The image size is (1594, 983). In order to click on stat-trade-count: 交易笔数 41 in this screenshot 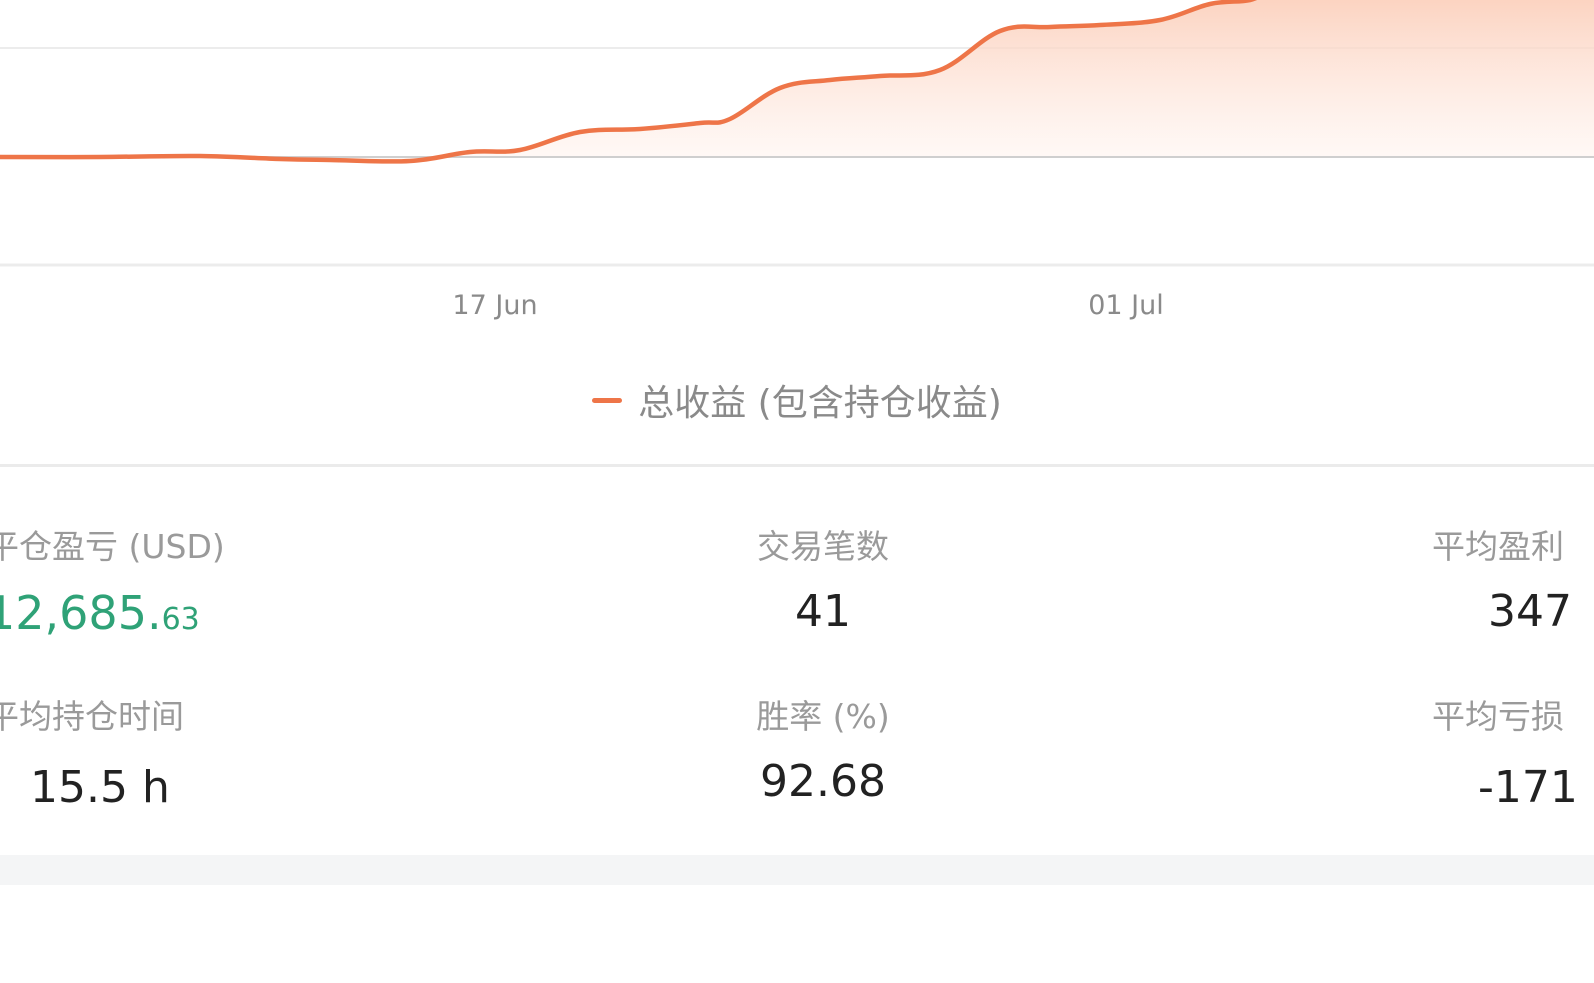, I will do `click(823, 578)`.